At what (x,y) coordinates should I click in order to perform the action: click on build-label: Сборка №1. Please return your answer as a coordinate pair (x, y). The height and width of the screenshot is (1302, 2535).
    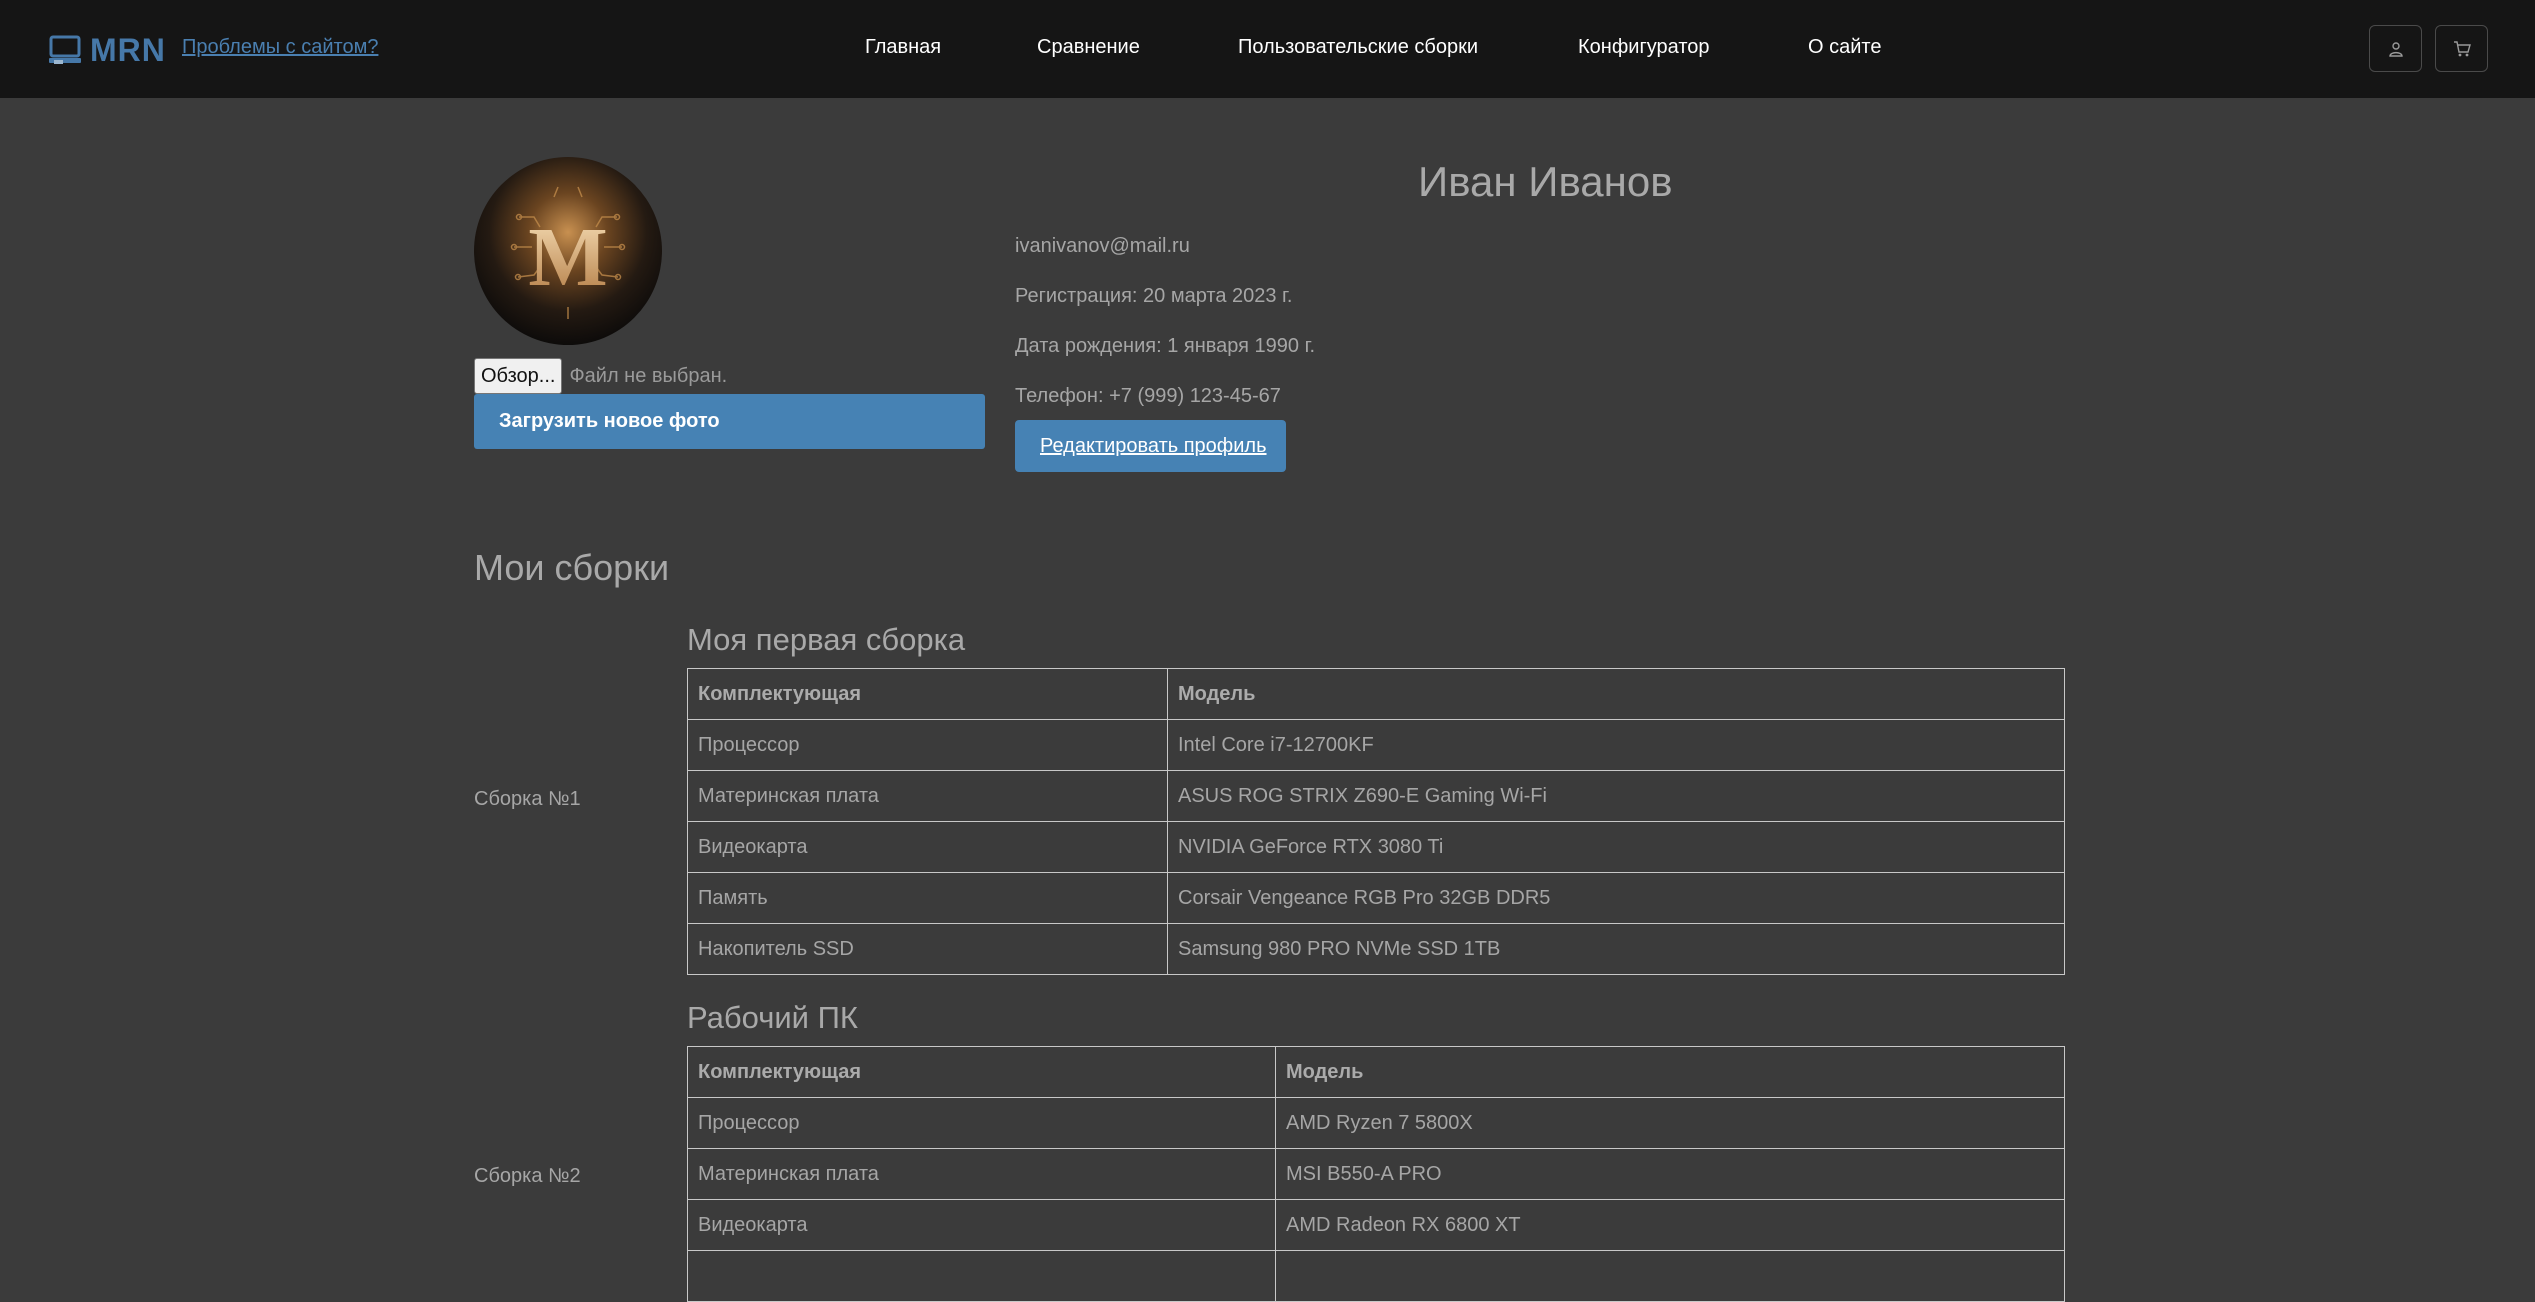
    Looking at the image, I should click on (527, 799).